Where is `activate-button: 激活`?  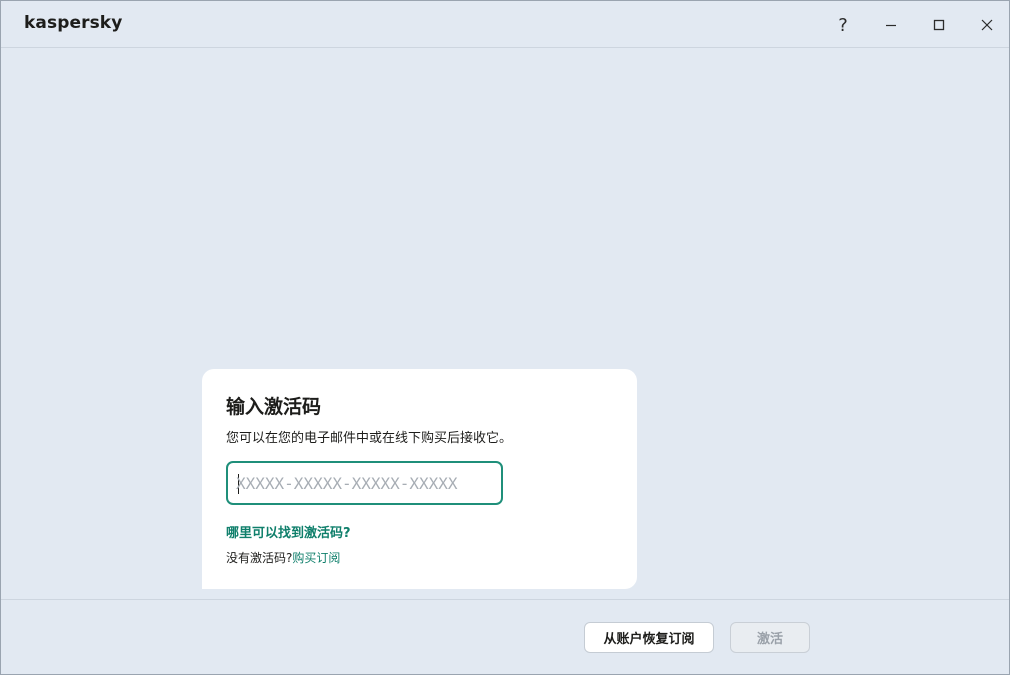 activate-button: 激活 is located at coordinates (770, 637).